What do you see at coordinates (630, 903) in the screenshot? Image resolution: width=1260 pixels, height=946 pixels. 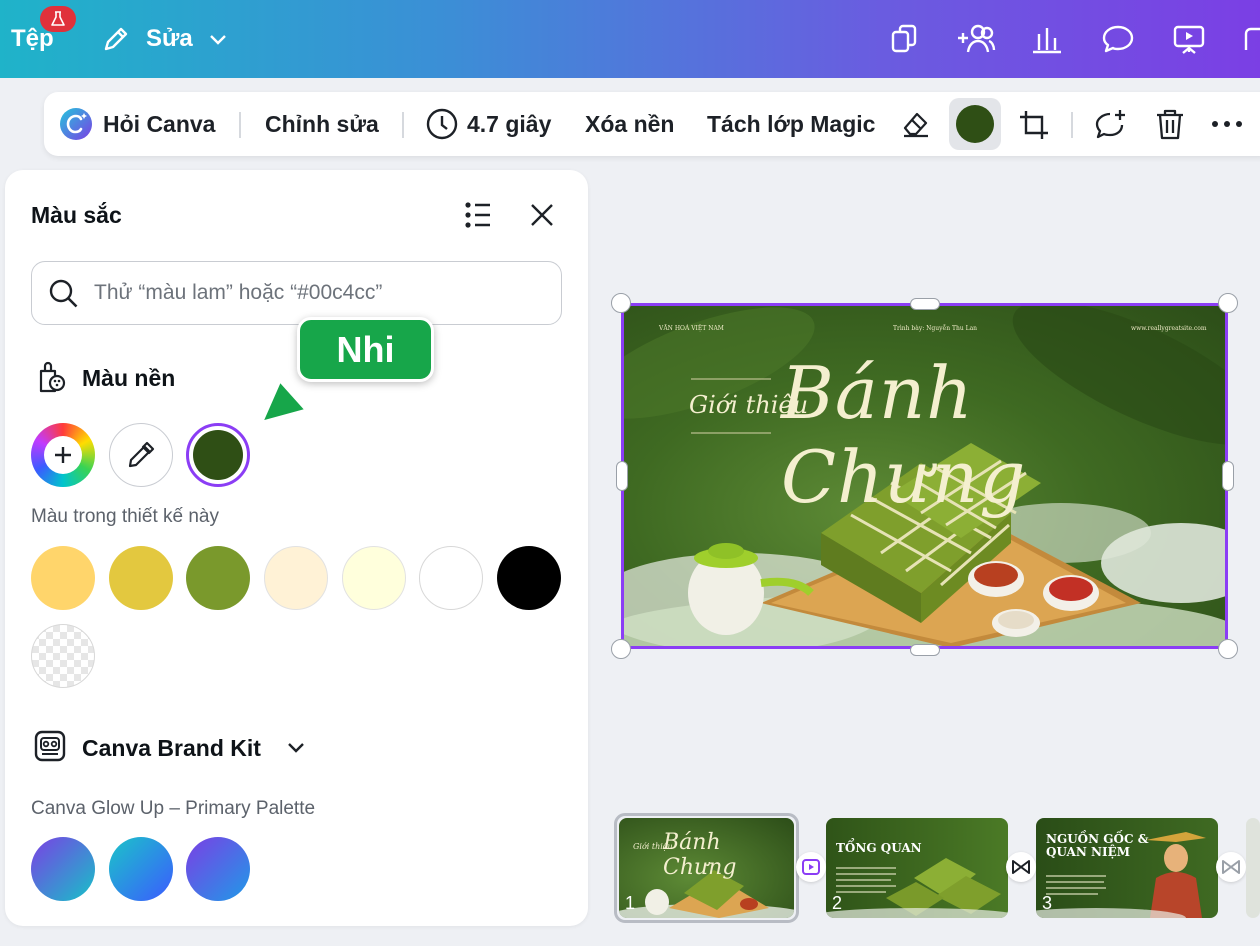 I see `page-number: 1` at bounding box center [630, 903].